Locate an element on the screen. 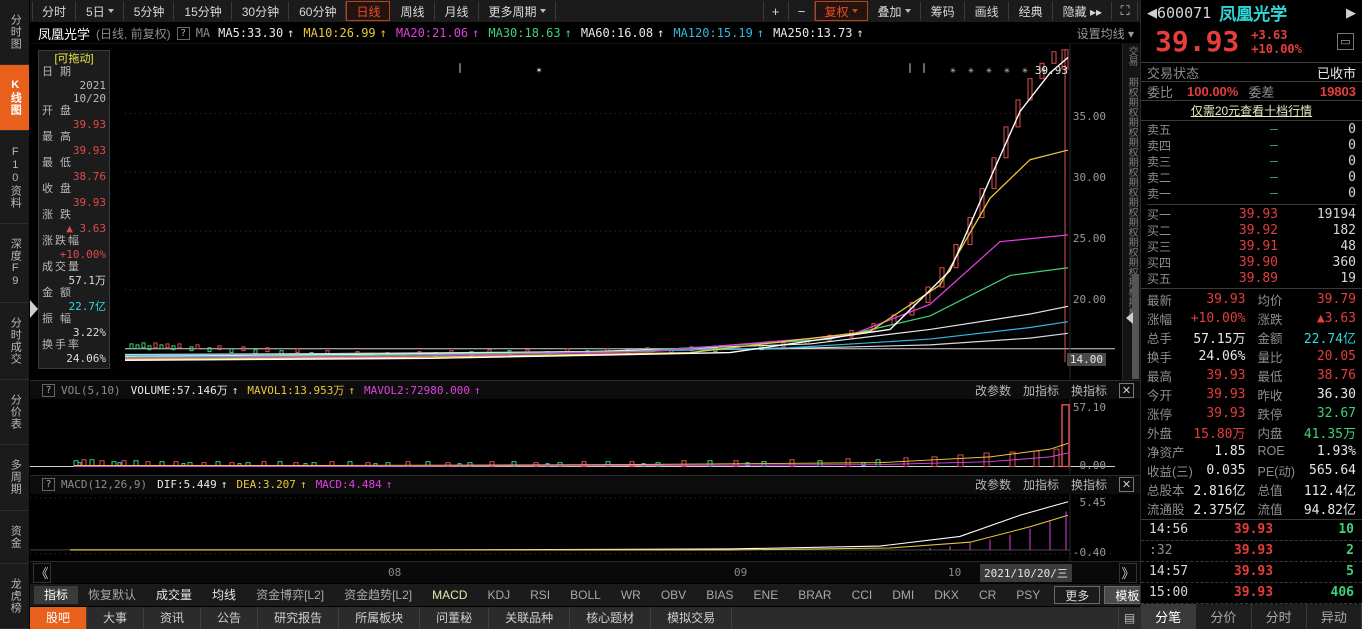  tab-dashi: 大事 is located at coordinates (116, 617).